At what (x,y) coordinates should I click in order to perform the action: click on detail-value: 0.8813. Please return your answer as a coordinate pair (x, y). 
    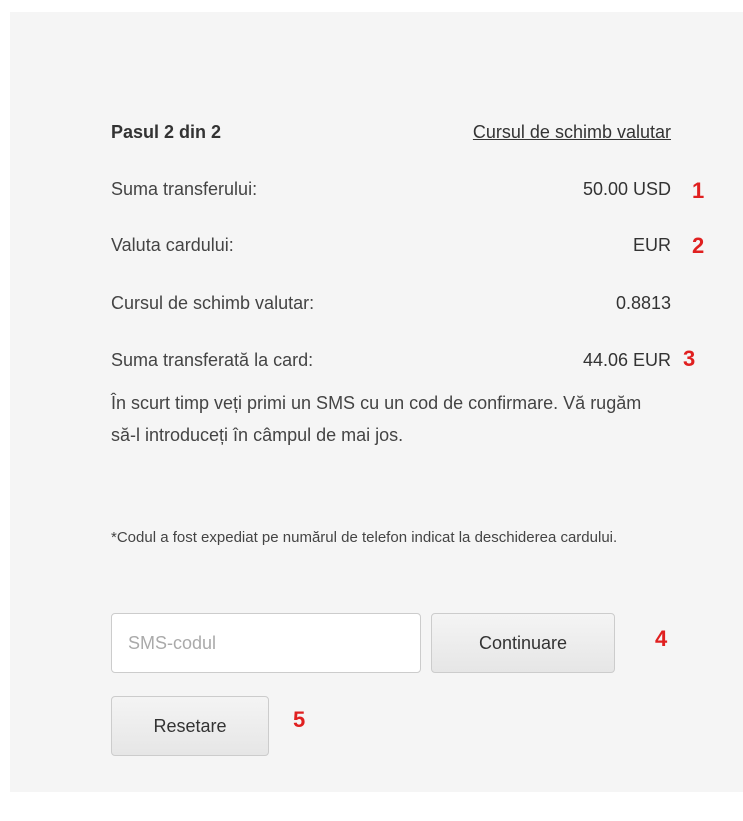
    Looking at the image, I should click on (643, 303).